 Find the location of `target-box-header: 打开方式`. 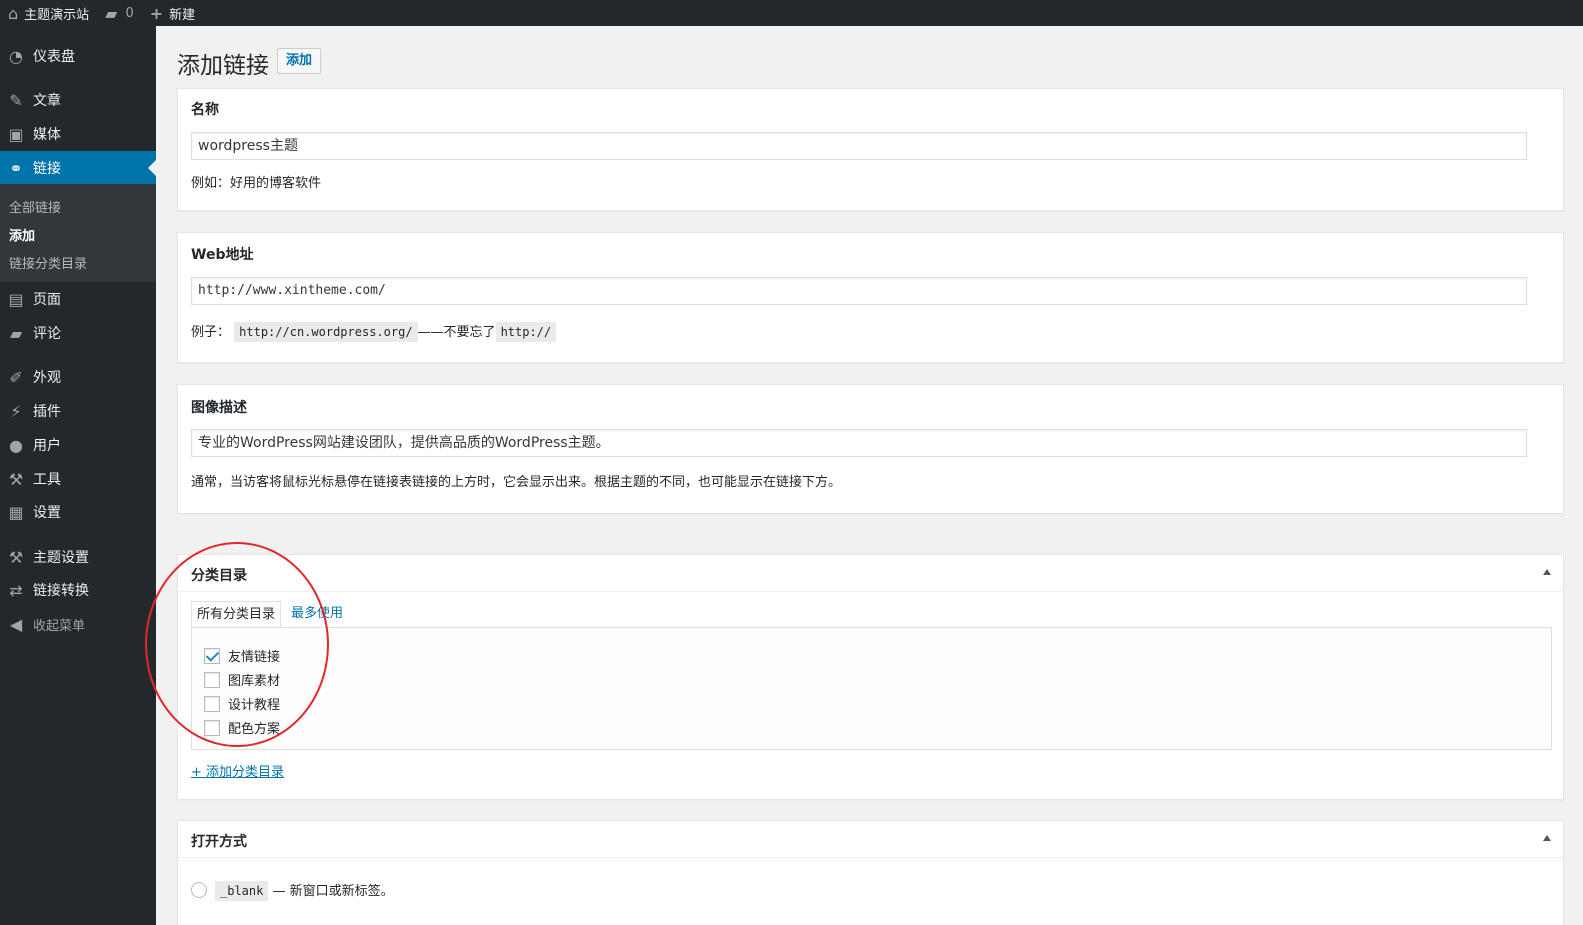

target-box-header: 打开方式 is located at coordinates (870, 839).